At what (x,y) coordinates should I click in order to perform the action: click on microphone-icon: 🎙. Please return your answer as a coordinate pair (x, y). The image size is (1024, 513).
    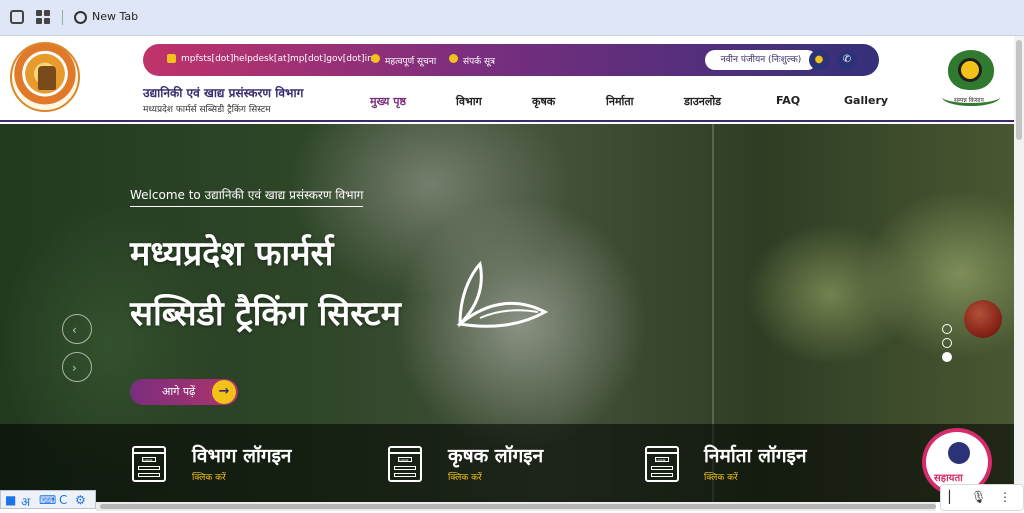
    Looking at the image, I should click on (978, 497).